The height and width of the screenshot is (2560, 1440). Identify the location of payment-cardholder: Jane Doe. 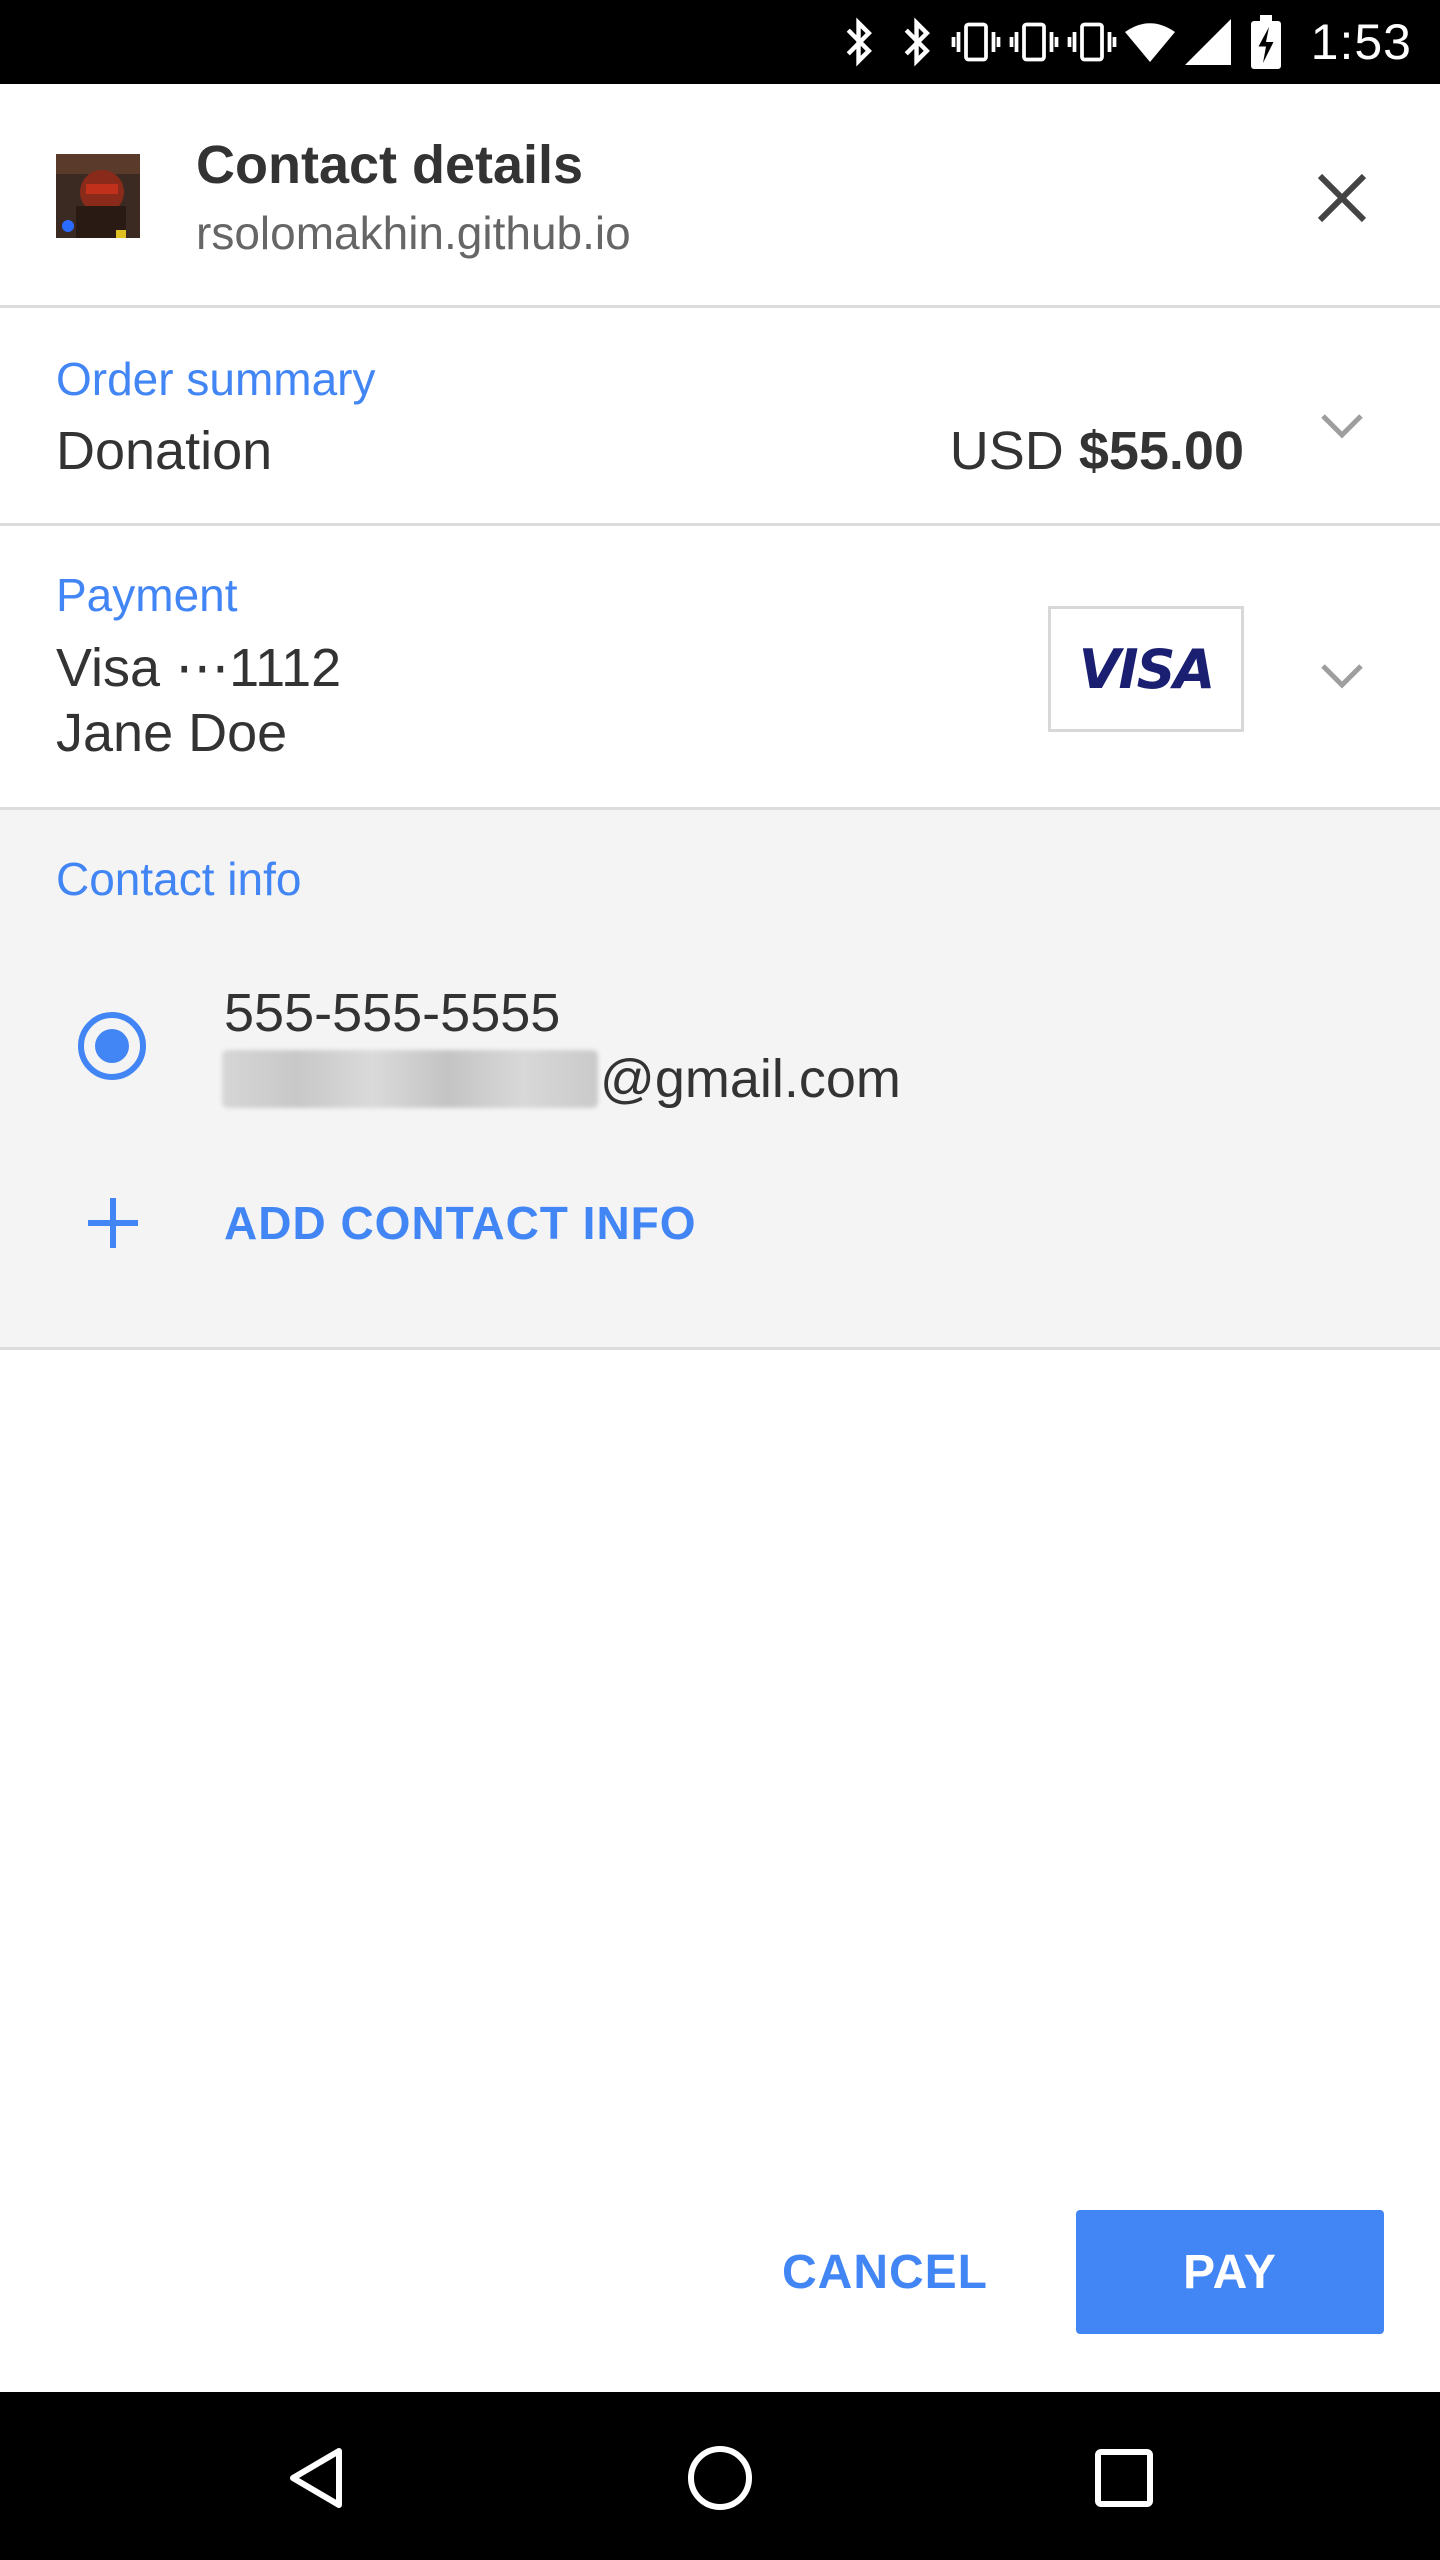
(172, 733).